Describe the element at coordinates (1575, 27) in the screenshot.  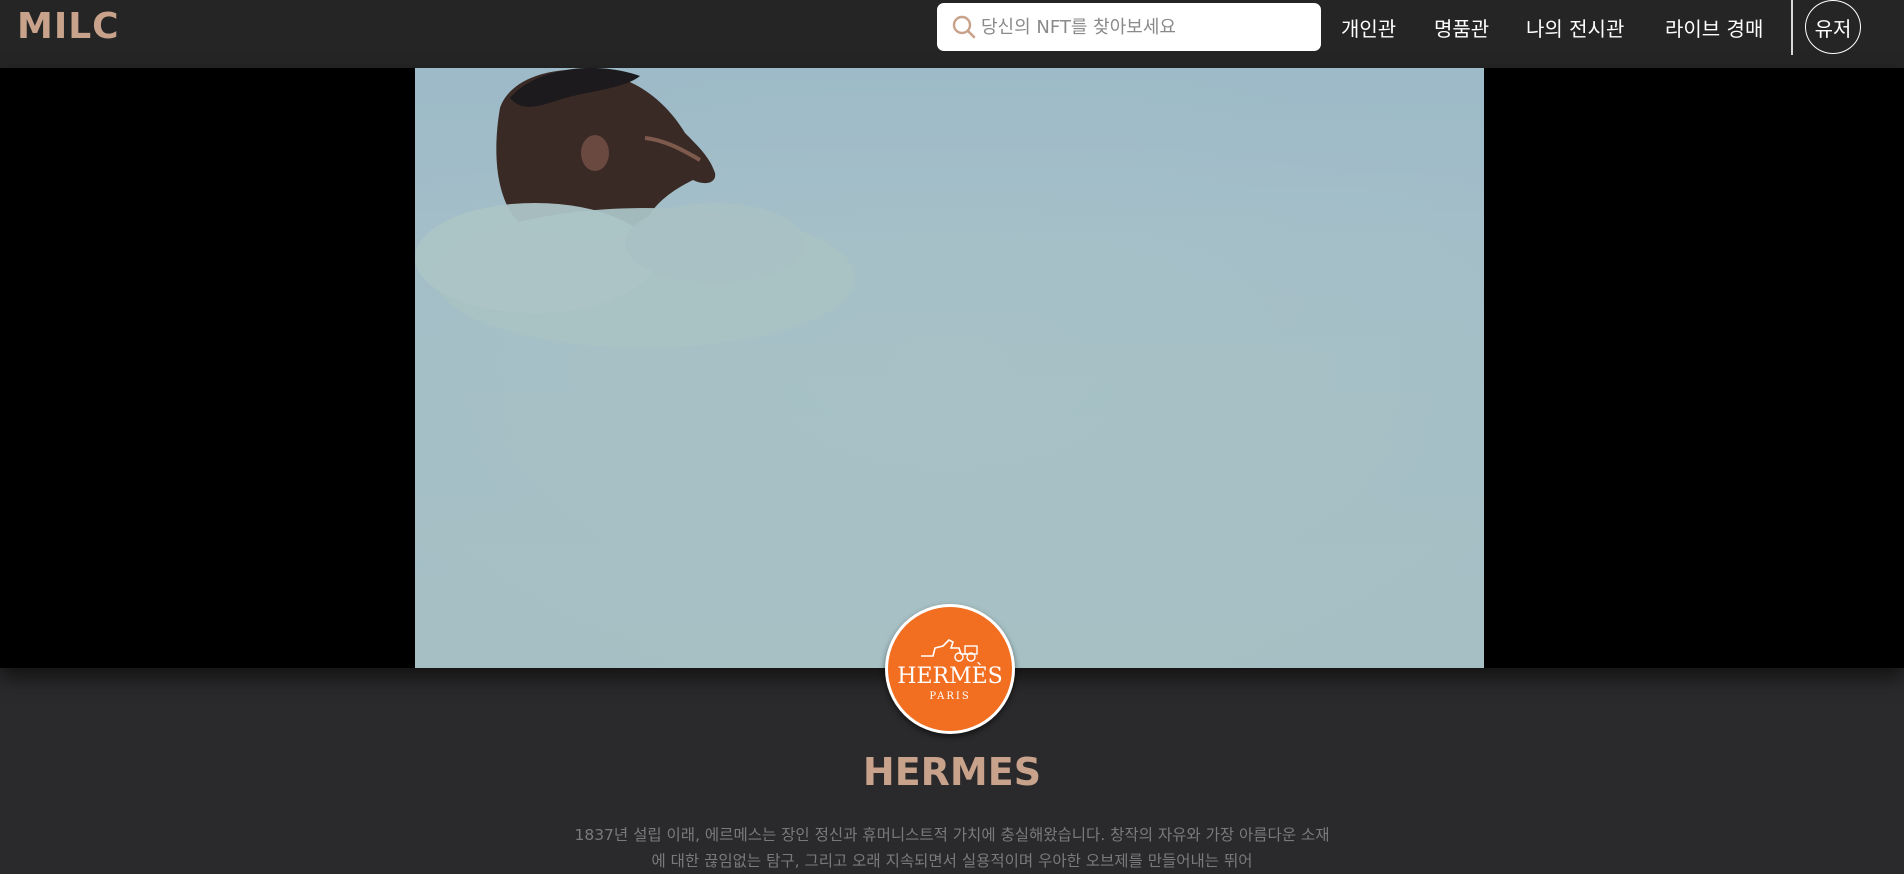
I see `nav-my-gallery: 나의 전시관` at that location.